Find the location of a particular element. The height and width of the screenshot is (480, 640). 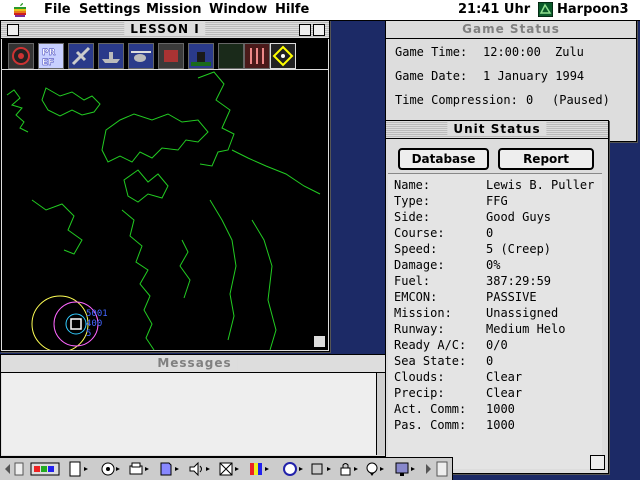

map-window-title: LESSON I is located at coordinates (165, 29).